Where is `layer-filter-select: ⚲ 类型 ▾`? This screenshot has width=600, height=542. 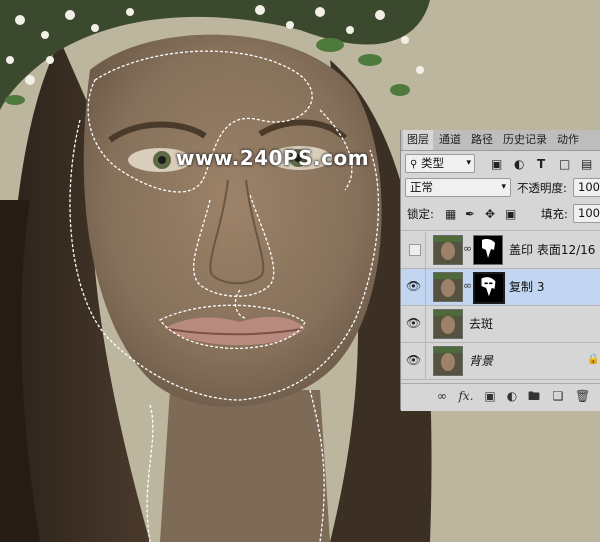 layer-filter-select: ⚲ 类型 ▾ is located at coordinates (440, 163).